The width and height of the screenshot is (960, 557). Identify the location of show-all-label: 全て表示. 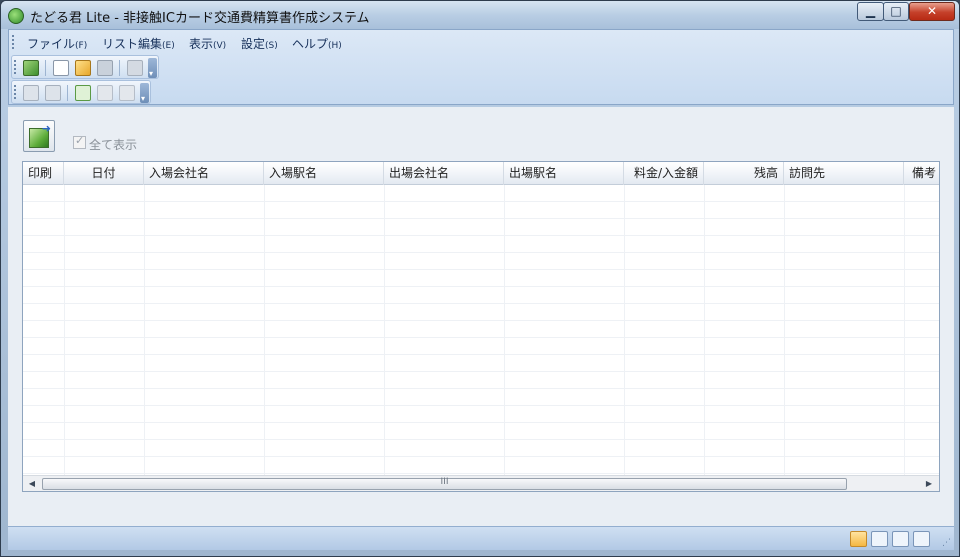
(113, 145).